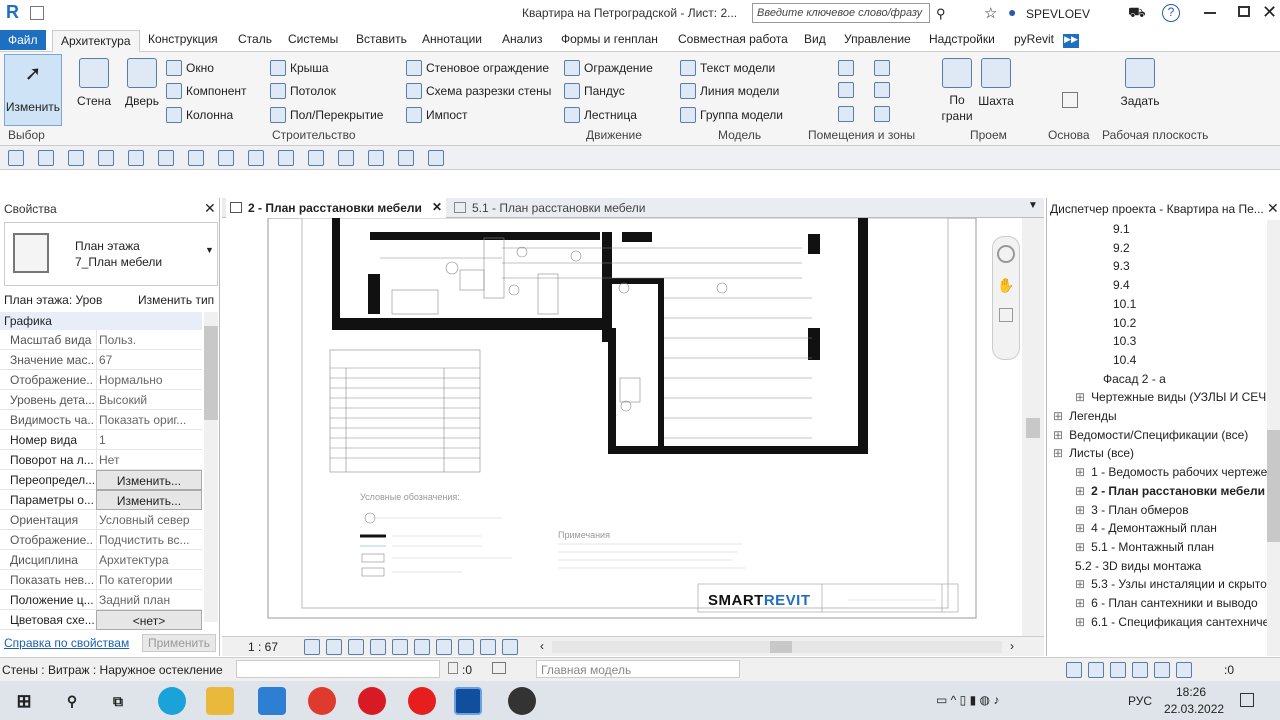  Describe the element at coordinates (731, 115) in the screenshot. I see `model-group-button: Группа модели` at that location.